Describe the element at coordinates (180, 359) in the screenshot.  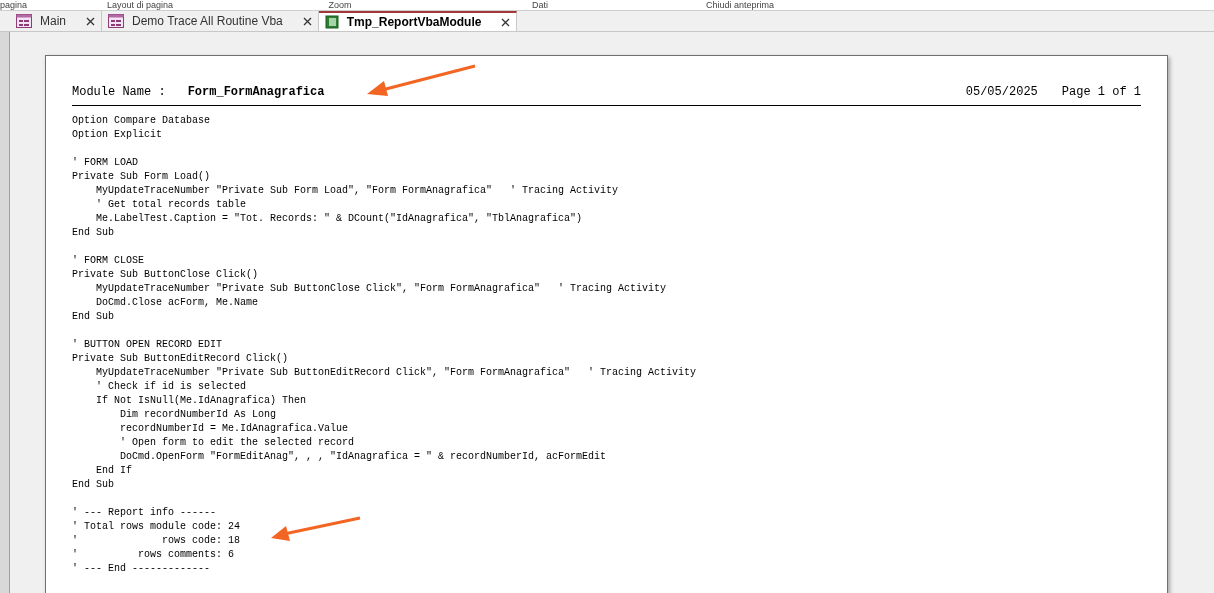
I see `code-line: Private Sub ButtonEditRecord Click()` at that location.